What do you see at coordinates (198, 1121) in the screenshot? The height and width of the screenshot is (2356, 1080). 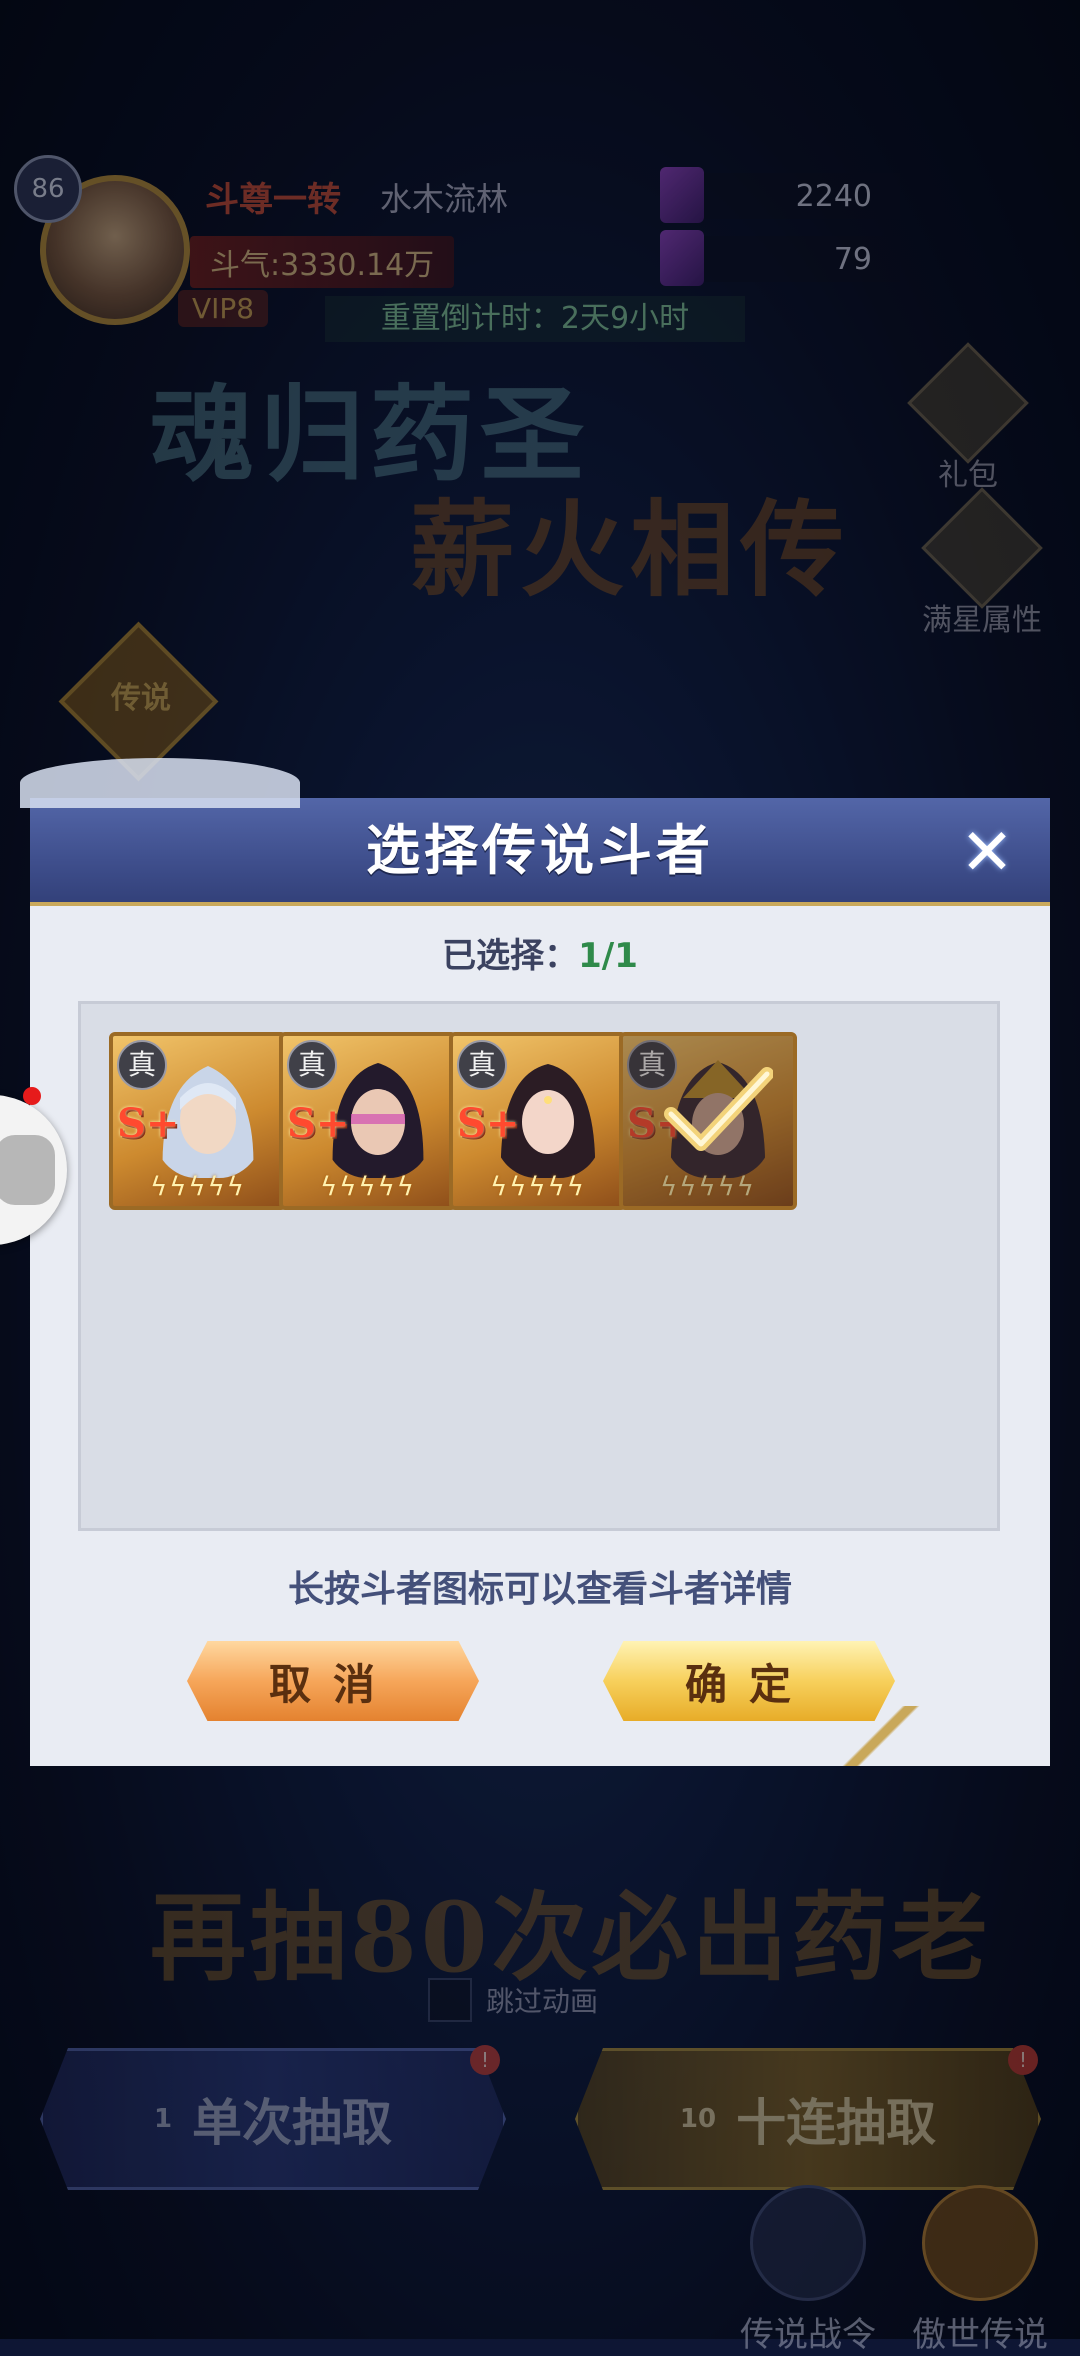 I see `hero-card-1: 真 S+ ϟϟϟϟϟ` at bounding box center [198, 1121].